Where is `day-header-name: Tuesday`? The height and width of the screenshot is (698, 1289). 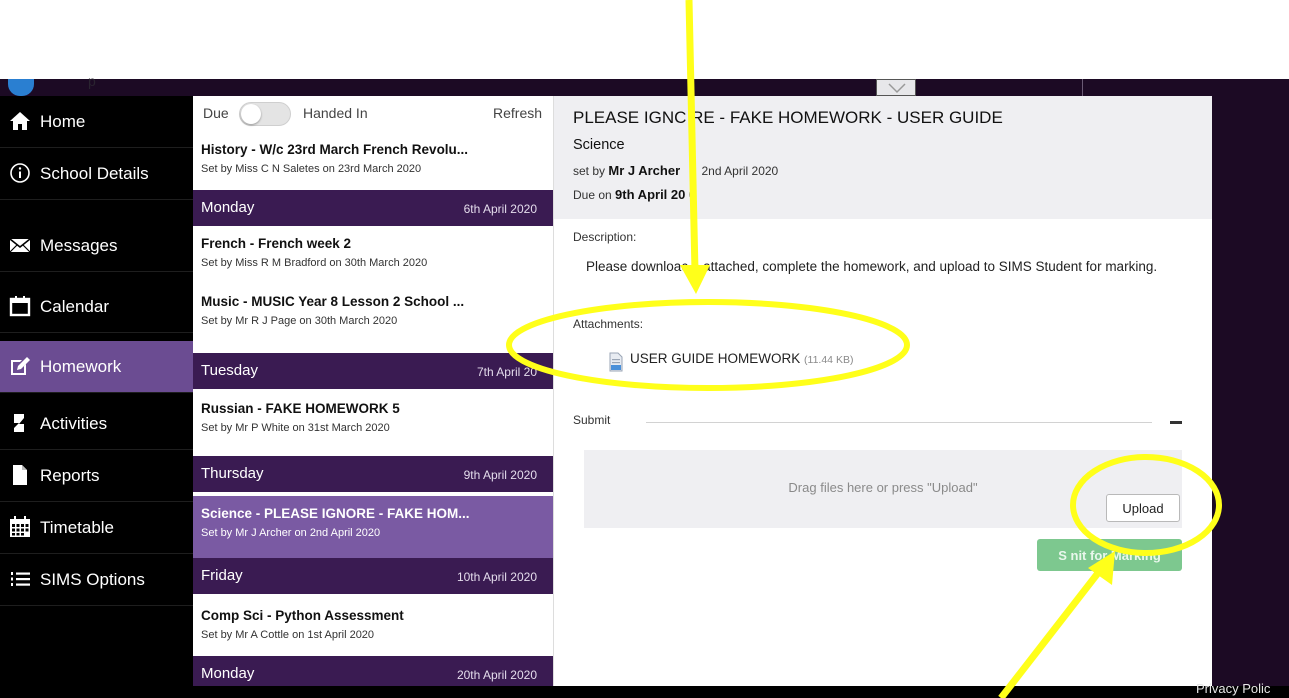
day-header-name: Tuesday is located at coordinates (229, 370).